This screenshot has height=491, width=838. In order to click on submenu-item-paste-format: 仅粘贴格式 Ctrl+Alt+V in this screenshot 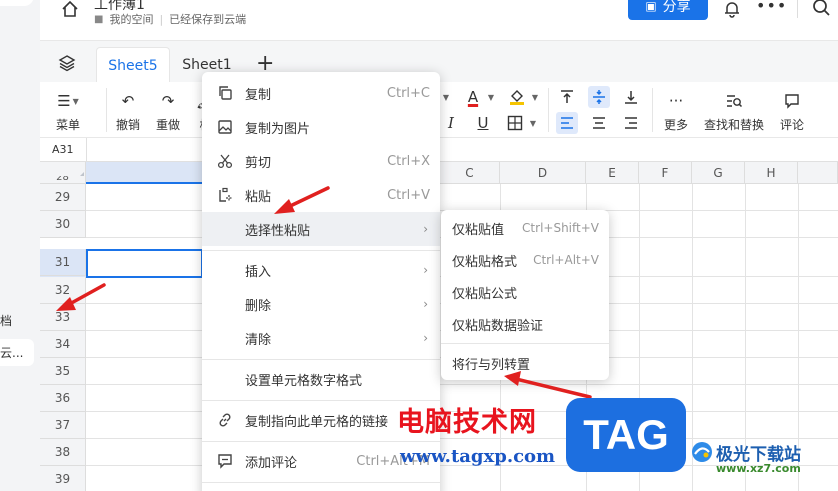, I will do `click(525, 260)`.